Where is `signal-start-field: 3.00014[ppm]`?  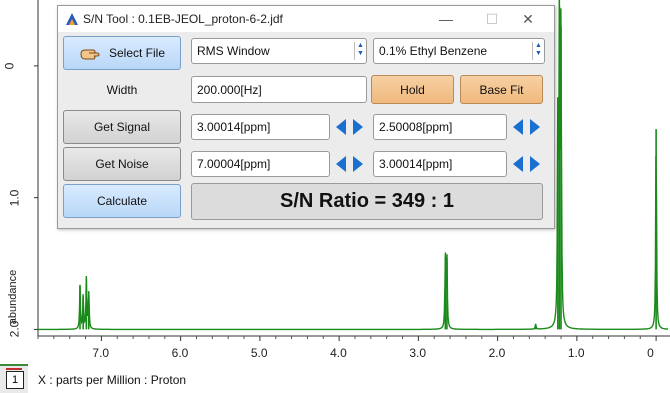 signal-start-field: 3.00014[ppm] is located at coordinates (260, 127).